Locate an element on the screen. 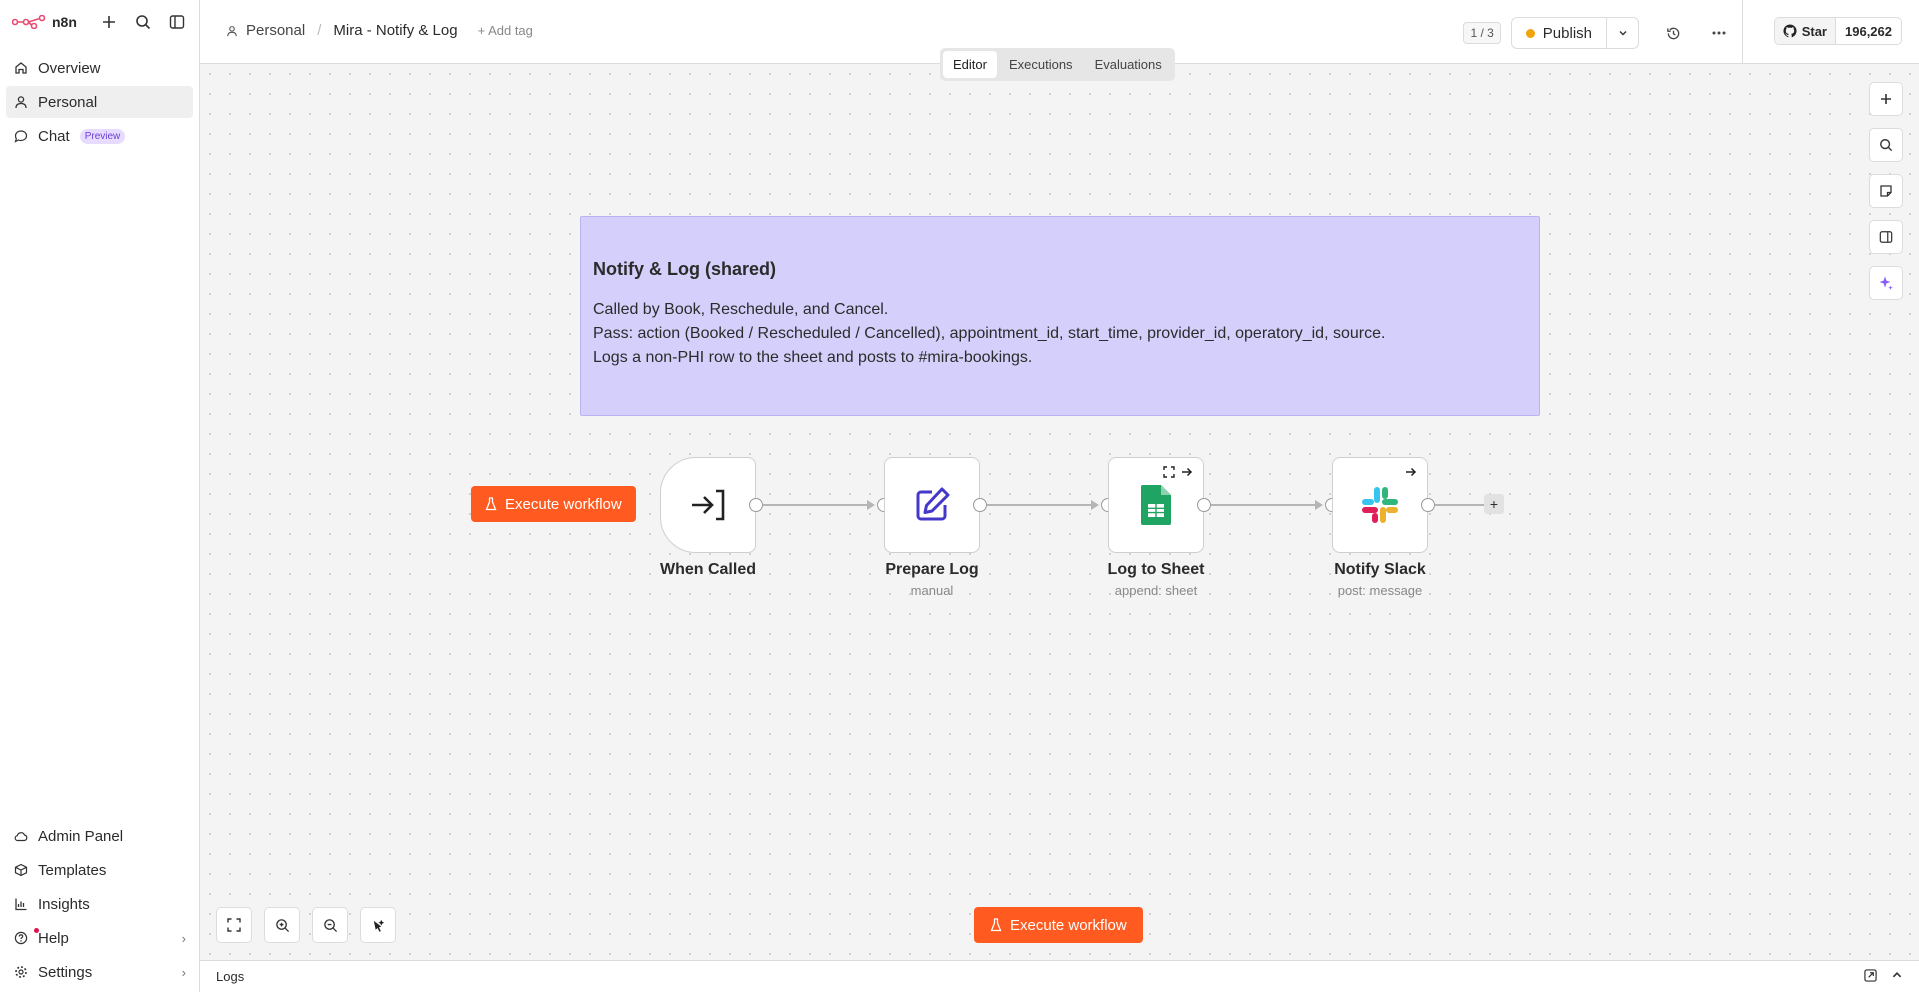  panel-icon is located at coordinates (1886, 237).